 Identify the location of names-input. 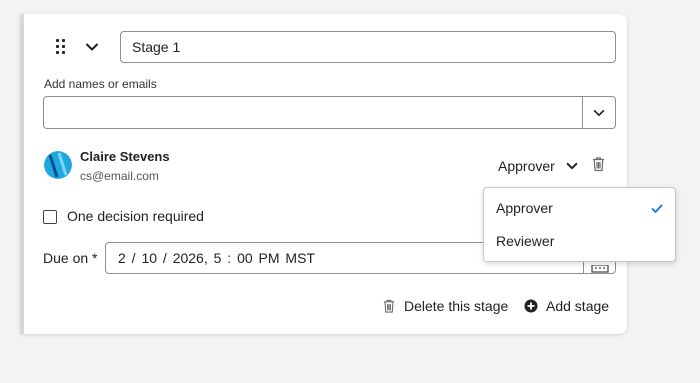
(313, 112).